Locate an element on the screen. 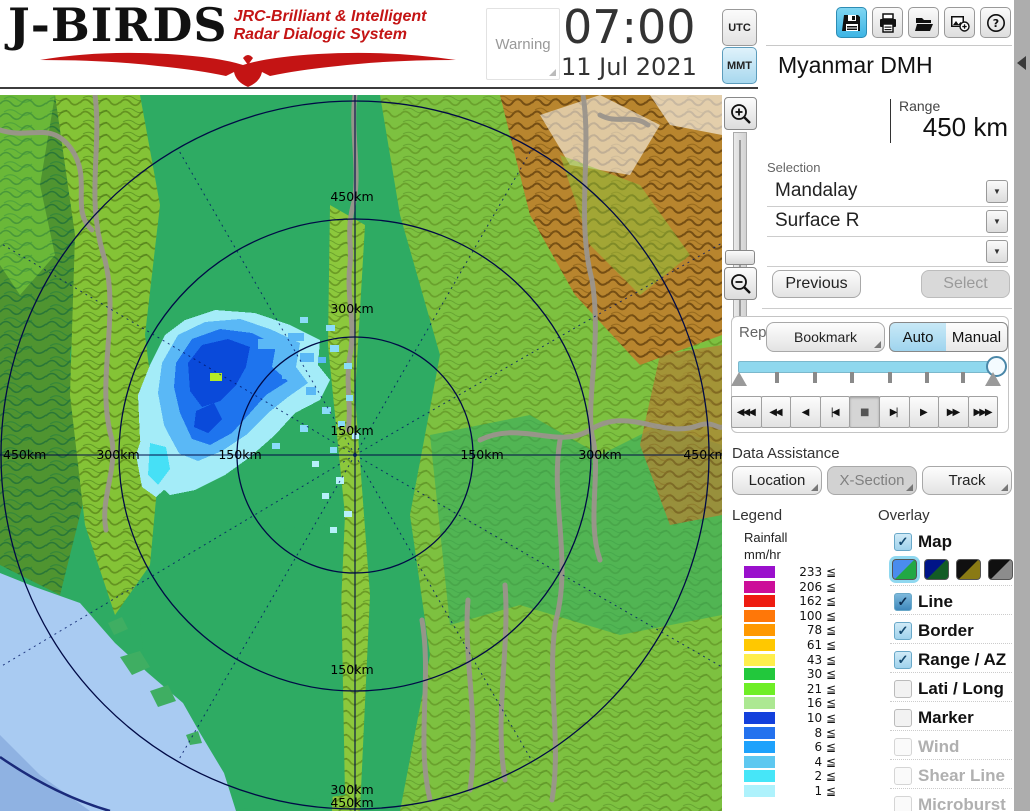 This screenshot has width=1030, height=811. legend-value: 43 ≦ is located at coordinates (821, 659).